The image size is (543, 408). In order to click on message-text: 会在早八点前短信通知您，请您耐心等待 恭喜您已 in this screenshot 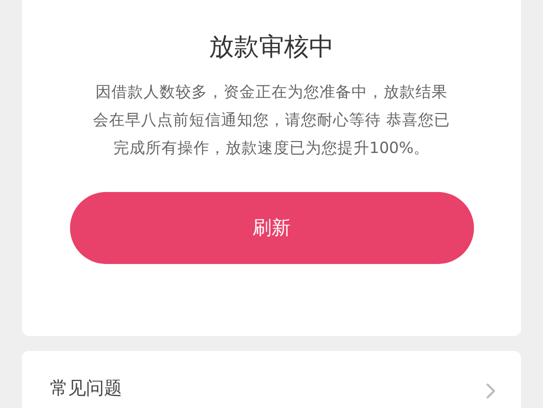, I will do `click(271, 120)`.